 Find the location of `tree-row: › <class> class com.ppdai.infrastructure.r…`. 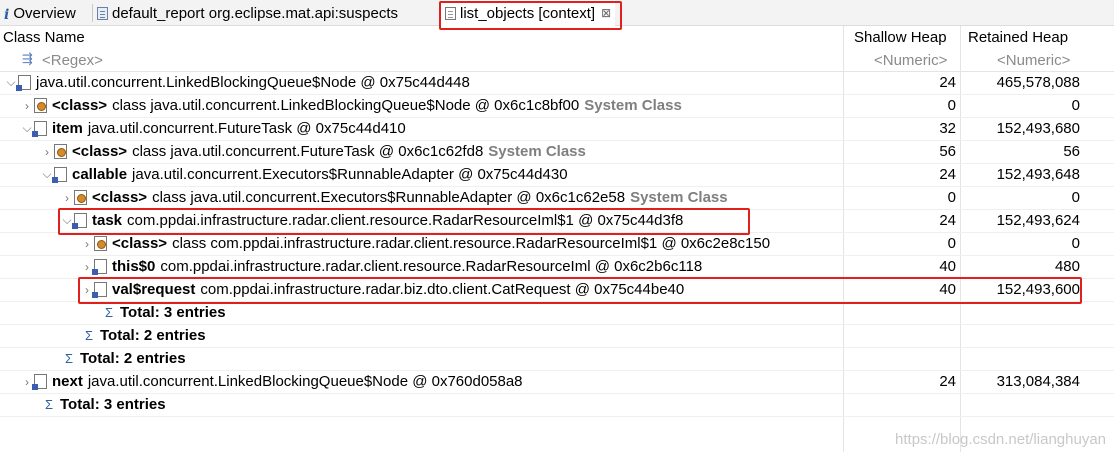

tree-row: › <class> class com.ppdai.infrastructure.r… is located at coordinates (557, 244).